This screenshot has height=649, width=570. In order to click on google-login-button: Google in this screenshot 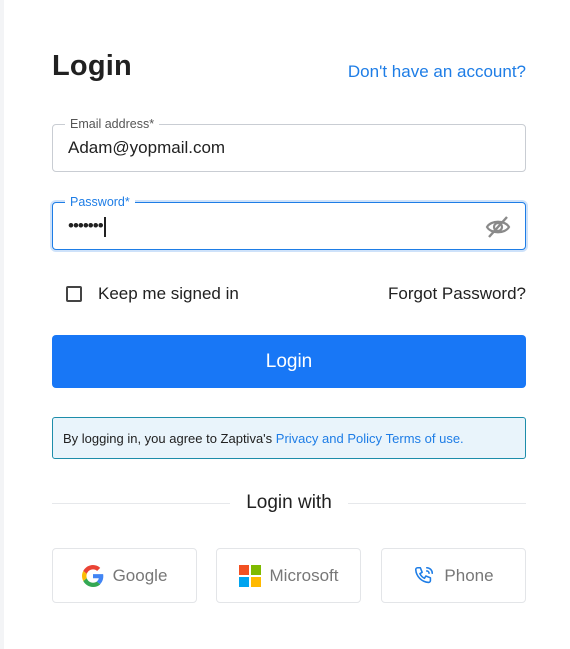, I will do `click(124, 575)`.